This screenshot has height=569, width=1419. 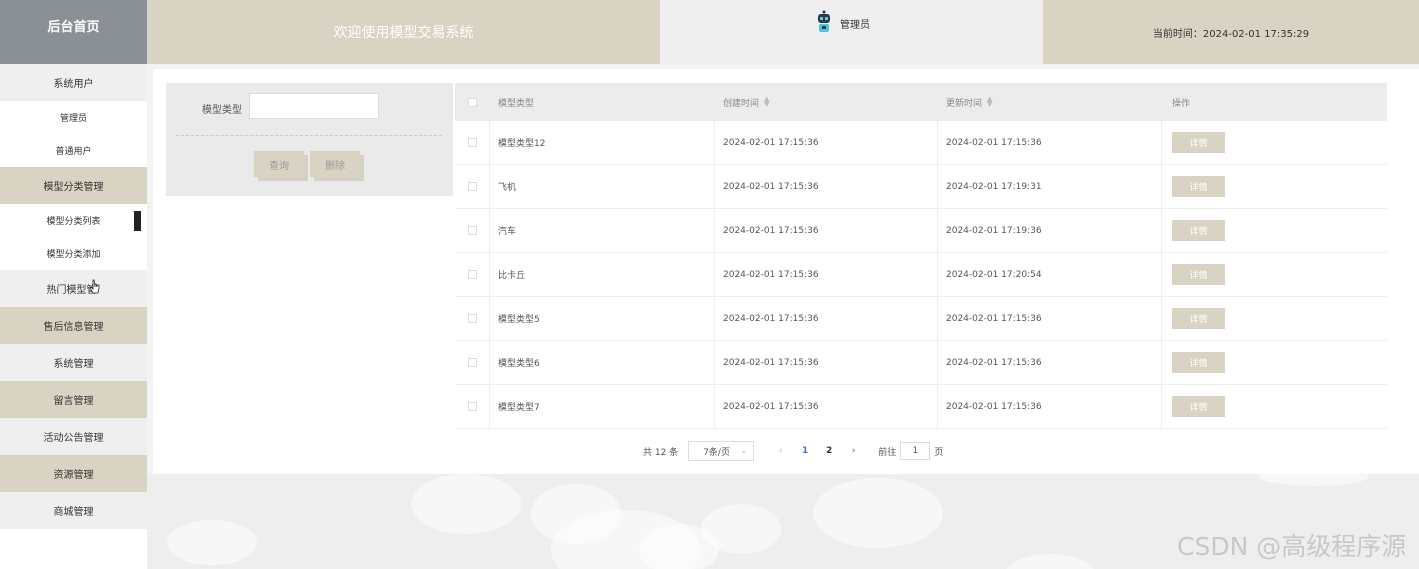 I want to click on table-header: 模型类型 创建时间 ▲ ▼ 更新时间 ▲ ▼ 操作, so click(x=921, y=102).